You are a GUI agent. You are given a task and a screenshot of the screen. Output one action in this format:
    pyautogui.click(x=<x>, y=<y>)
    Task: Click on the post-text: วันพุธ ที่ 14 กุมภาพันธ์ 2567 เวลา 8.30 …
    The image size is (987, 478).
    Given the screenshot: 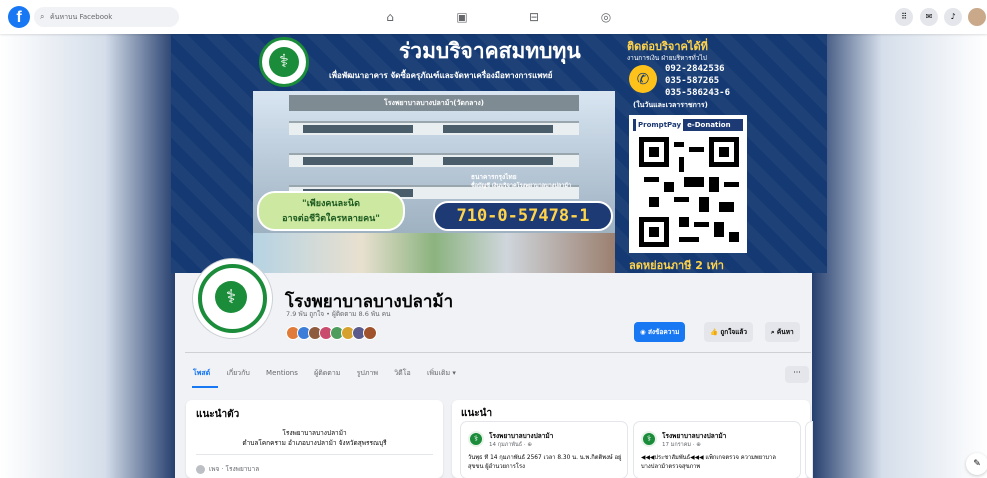 What is the action you would take?
    pyautogui.click(x=545, y=462)
    